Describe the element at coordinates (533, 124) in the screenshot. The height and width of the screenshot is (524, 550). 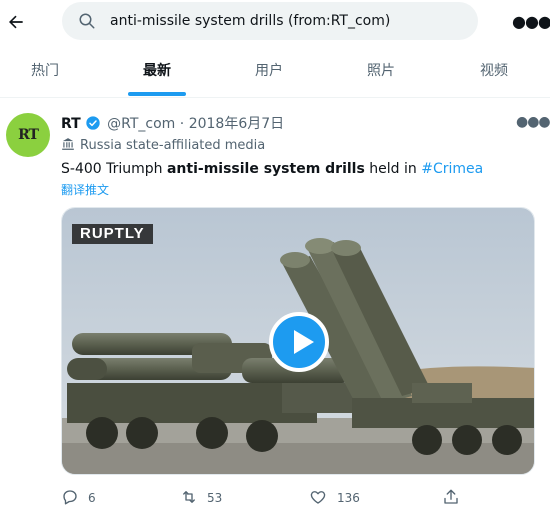
I see `tweet-more-icon: ●●●` at that location.